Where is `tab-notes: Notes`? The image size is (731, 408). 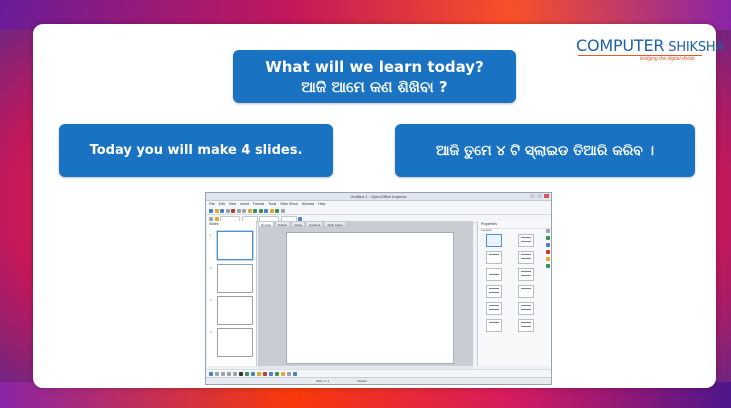
tab-notes: Notes is located at coordinates (298, 224).